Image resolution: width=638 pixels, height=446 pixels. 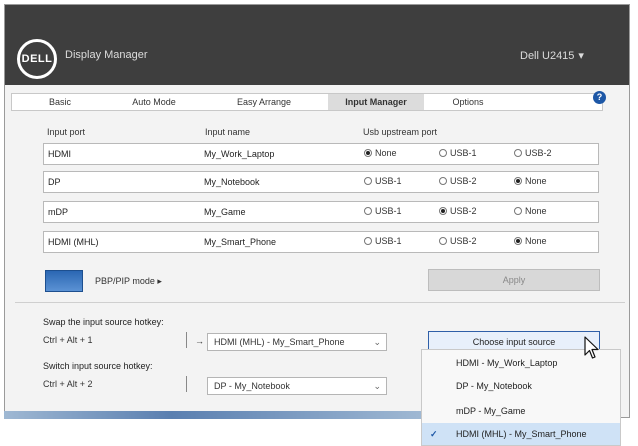 I want to click on menu-item-selected: ✓ HDMI (MHL) - My_Smart_Phone, so click(x=521, y=434).